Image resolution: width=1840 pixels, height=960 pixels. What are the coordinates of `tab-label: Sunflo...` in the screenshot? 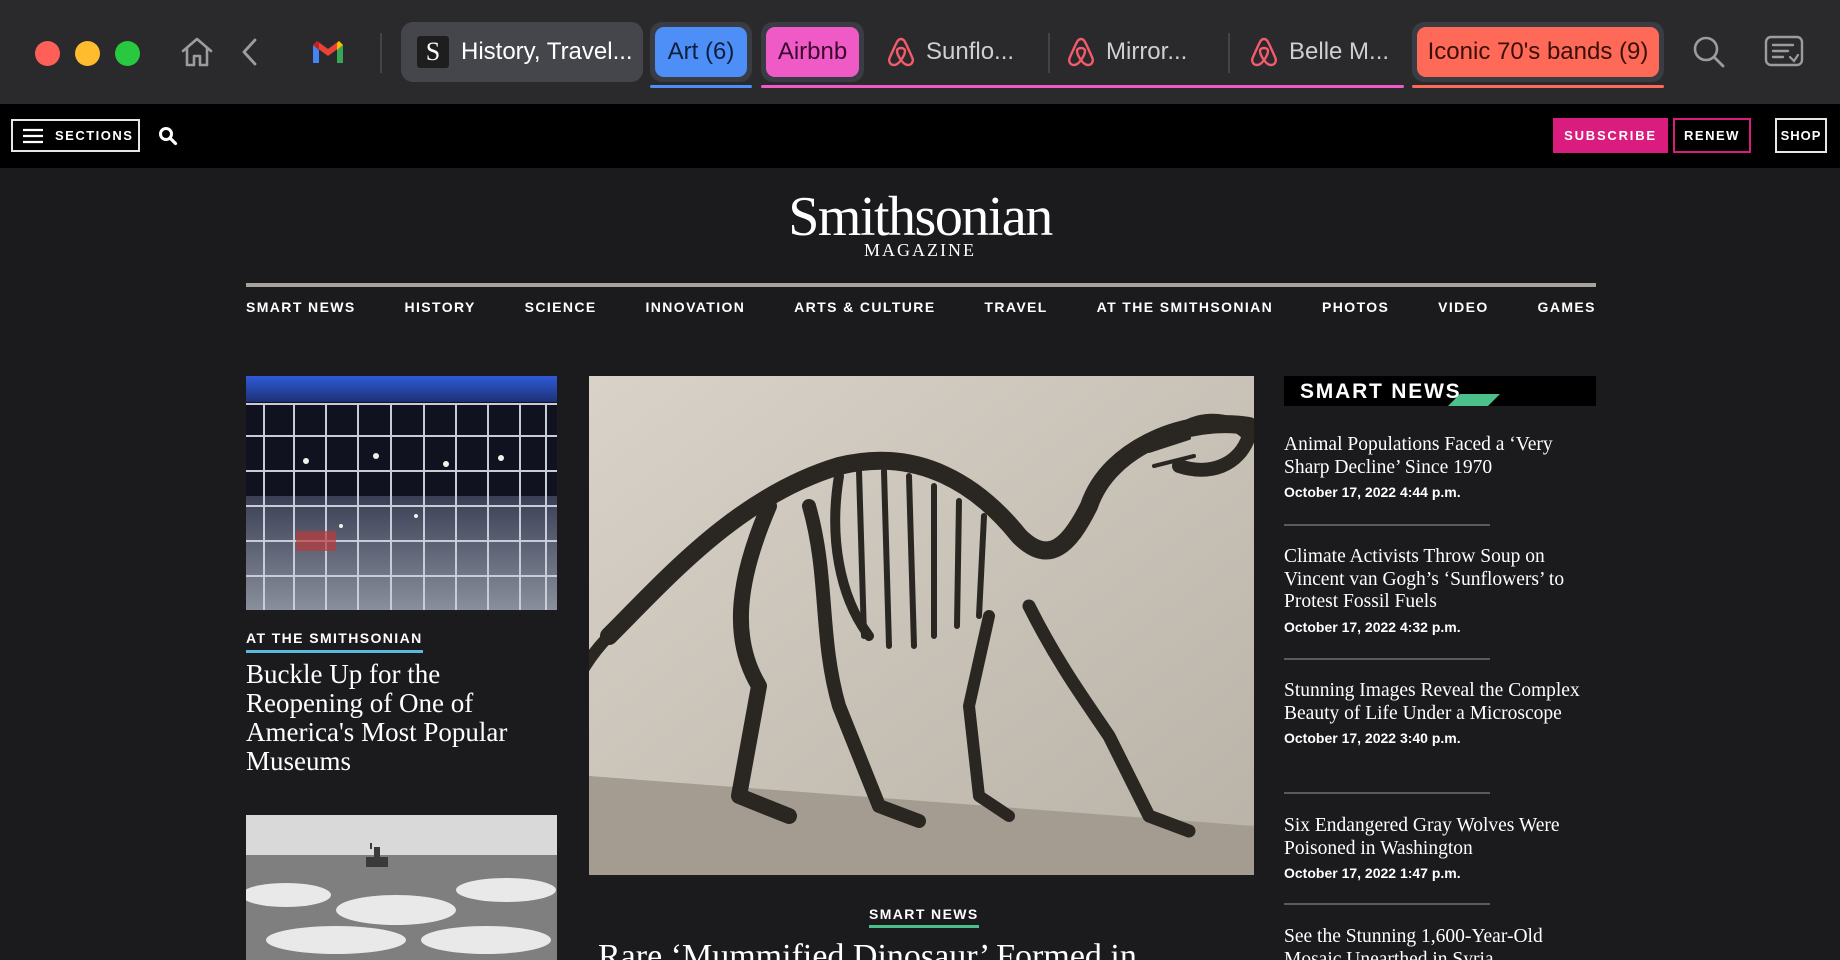 It's located at (970, 51).